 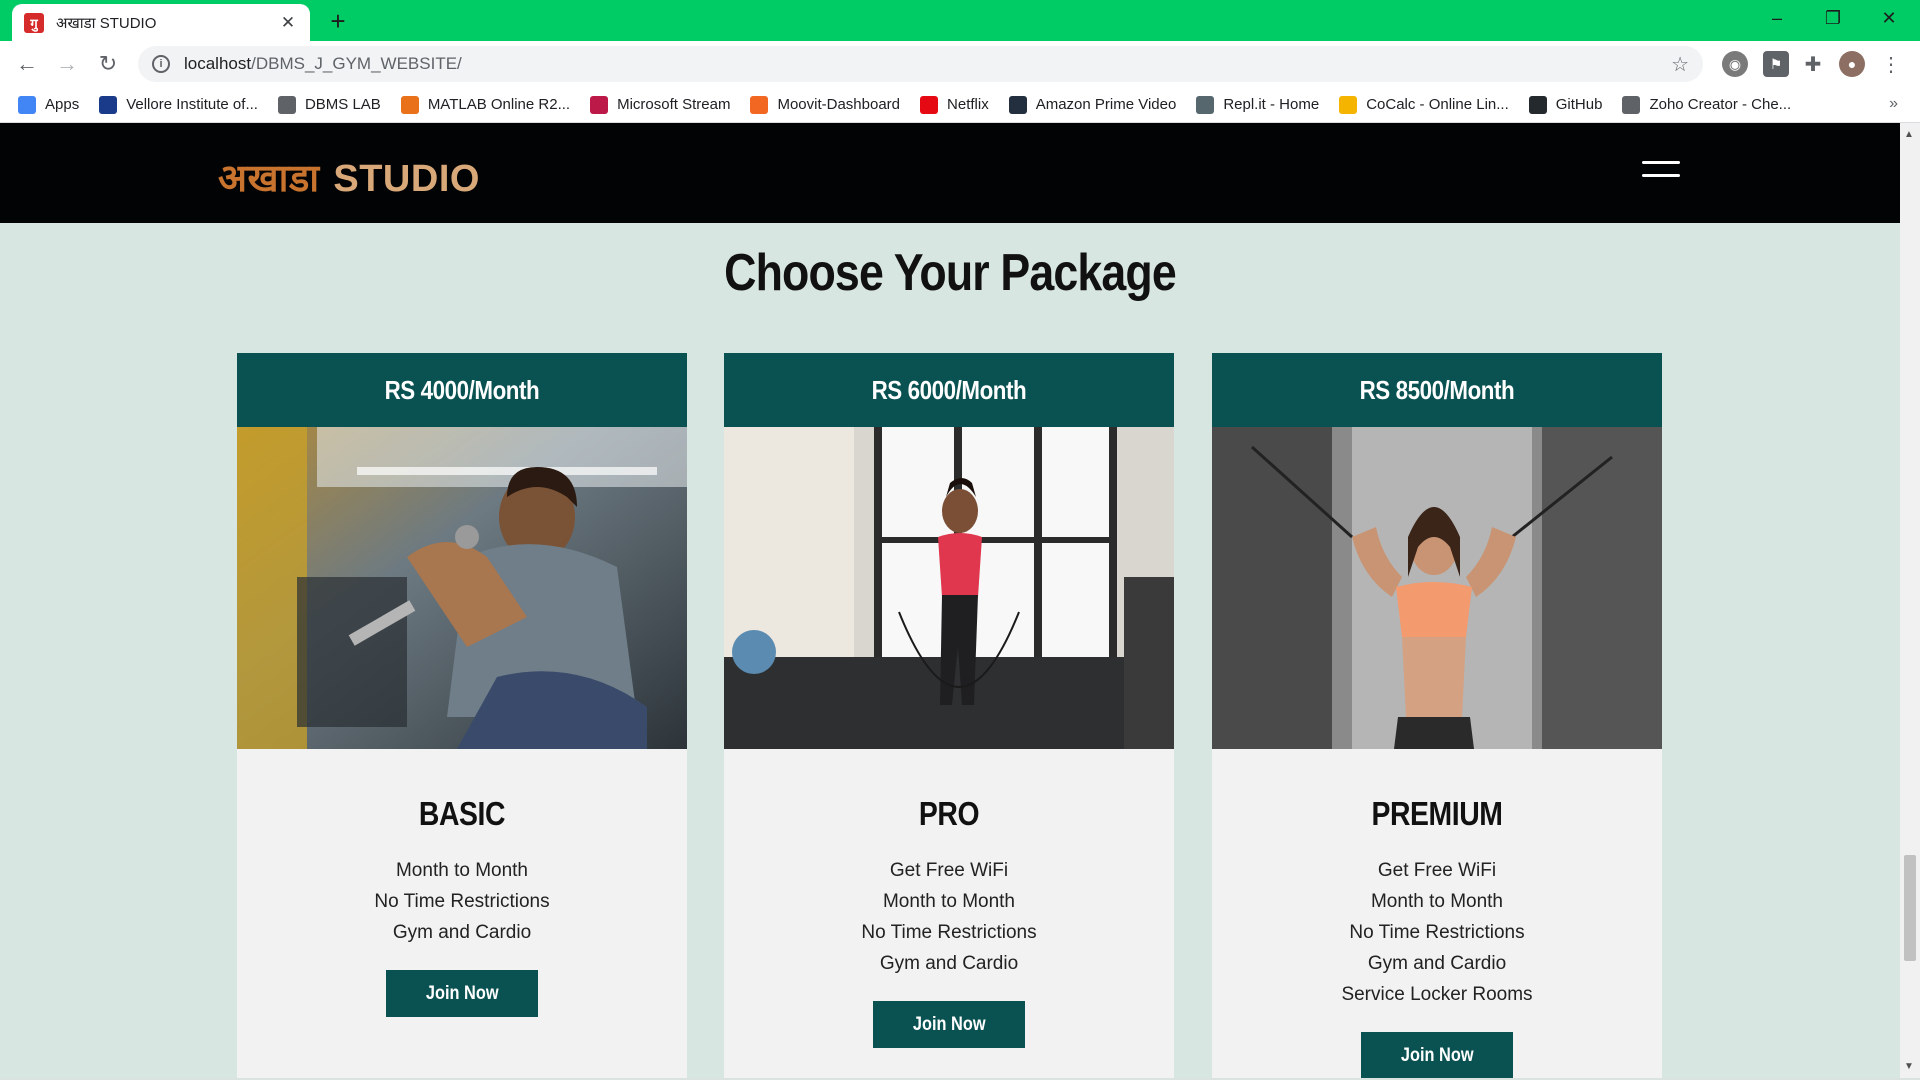 What do you see at coordinates (1852, 64) in the screenshot?
I see `profile-avatar: ●` at bounding box center [1852, 64].